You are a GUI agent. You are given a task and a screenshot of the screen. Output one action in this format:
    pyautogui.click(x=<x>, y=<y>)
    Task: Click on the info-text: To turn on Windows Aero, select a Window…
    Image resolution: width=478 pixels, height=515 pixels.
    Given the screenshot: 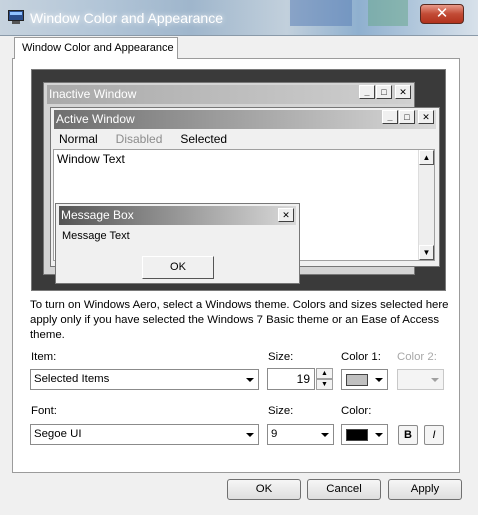 What is the action you would take?
    pyautogui.click(x=239, y=320)
    